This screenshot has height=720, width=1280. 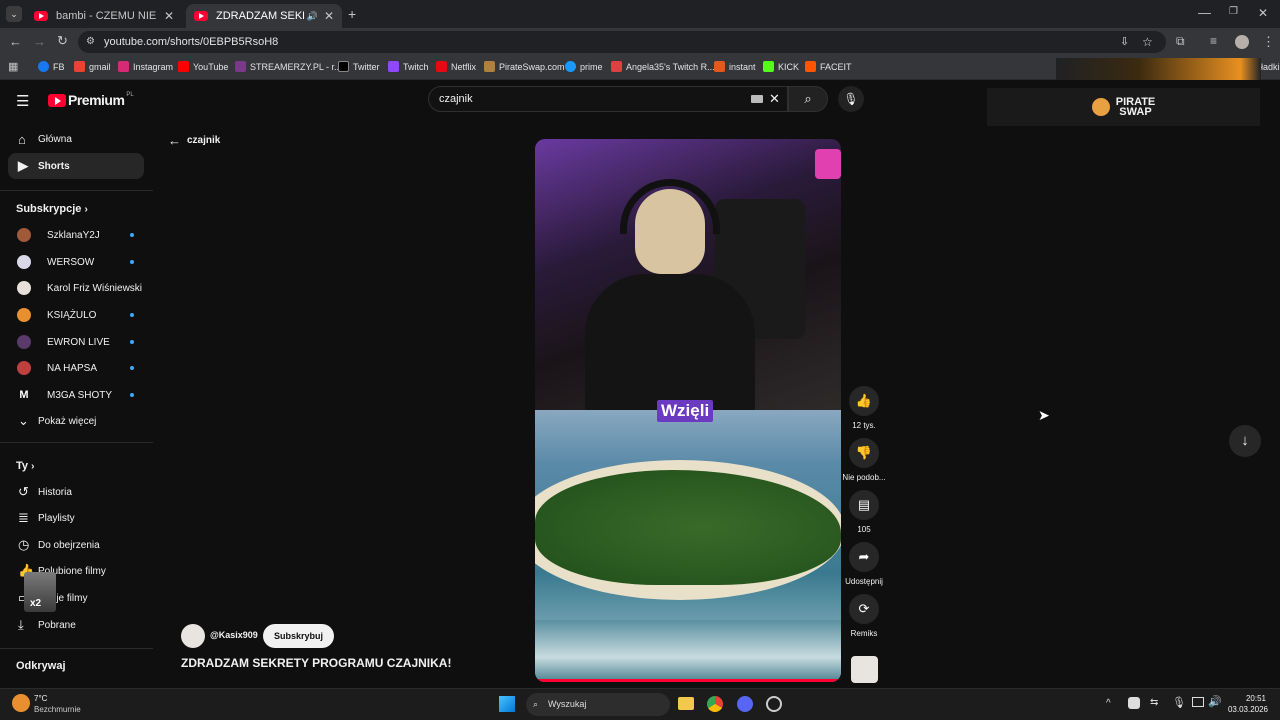 I want to click on monitor-icon, so click(x=1198, y=702).